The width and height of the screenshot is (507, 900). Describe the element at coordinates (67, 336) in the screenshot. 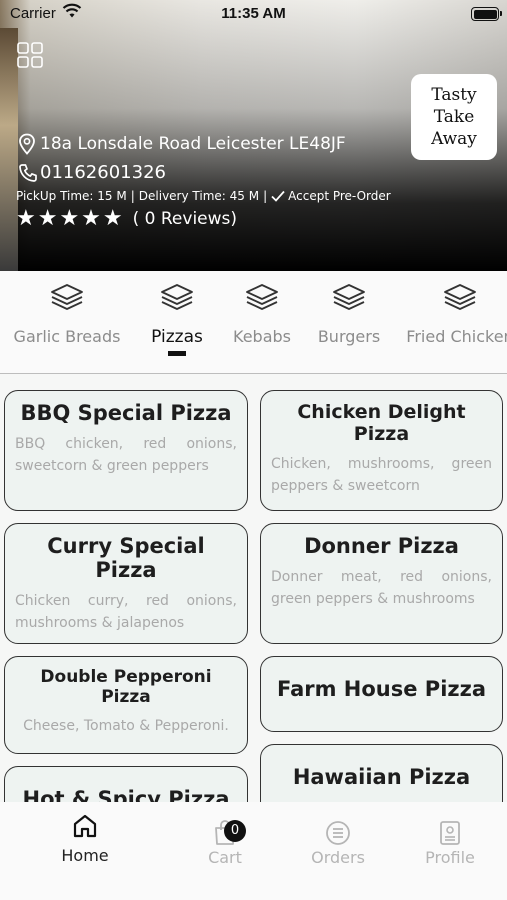

I see `category-label: Garlic Breads` at that location.